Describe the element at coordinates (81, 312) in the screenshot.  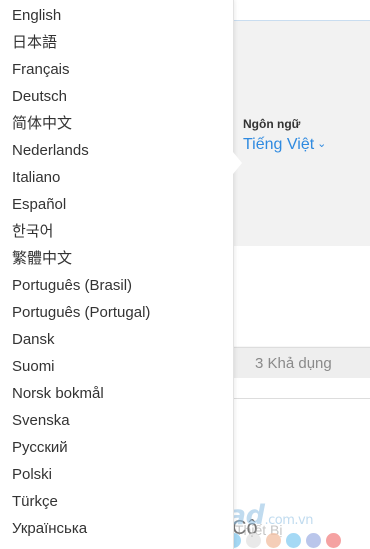
I see `language-option: Português (Portugal)` at that location.